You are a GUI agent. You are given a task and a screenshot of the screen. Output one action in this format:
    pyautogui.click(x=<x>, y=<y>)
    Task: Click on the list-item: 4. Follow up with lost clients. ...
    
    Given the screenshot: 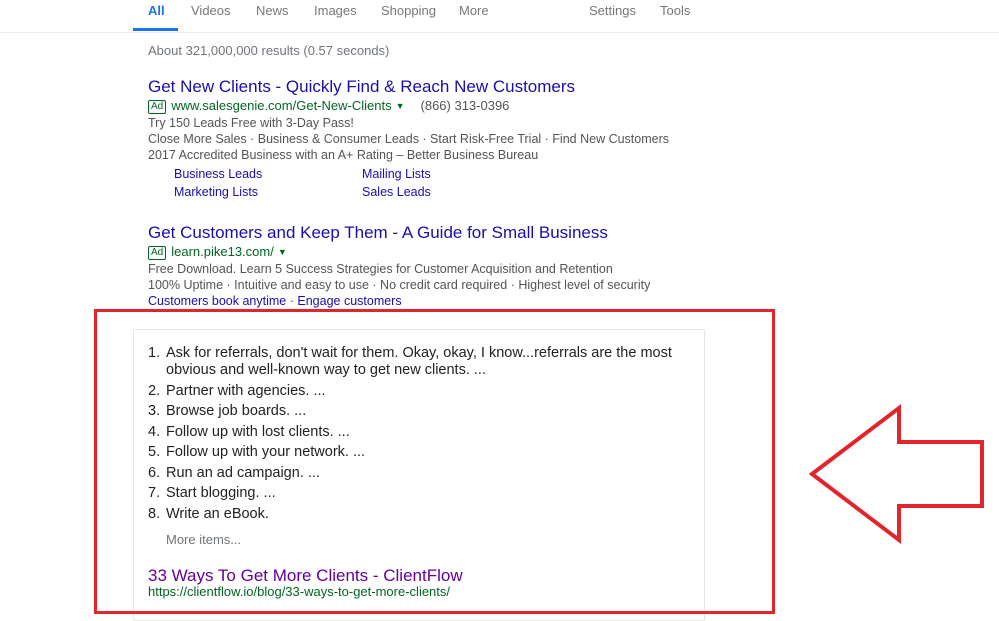 What is the action you would take?
    pyautogui.click(x=418, y=432)
    